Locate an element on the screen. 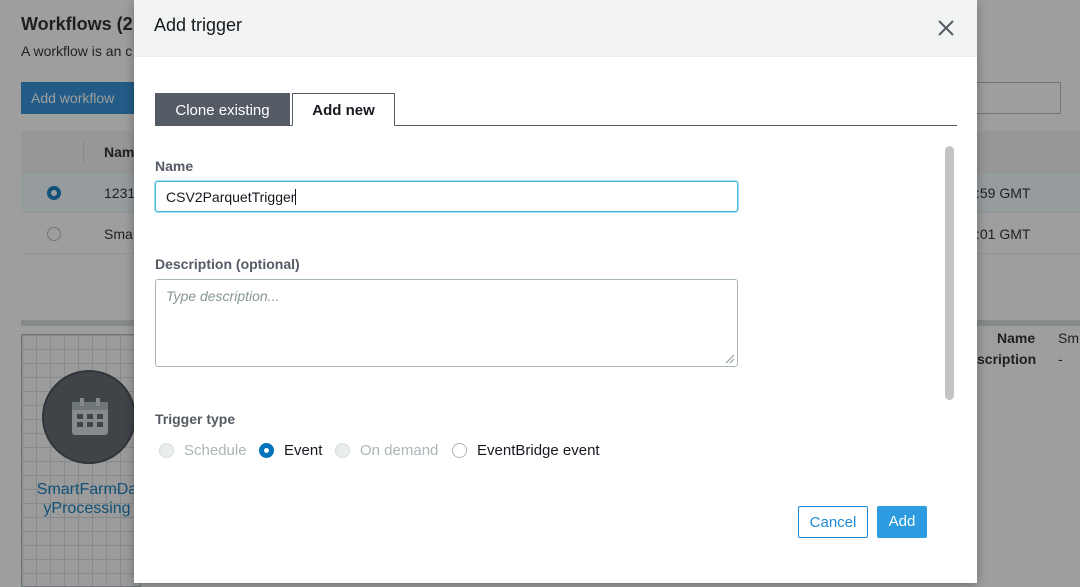 This screenshot has height=587, width=1080. tab-clone-existing: Clone existing is located at coordinates (222, 109).